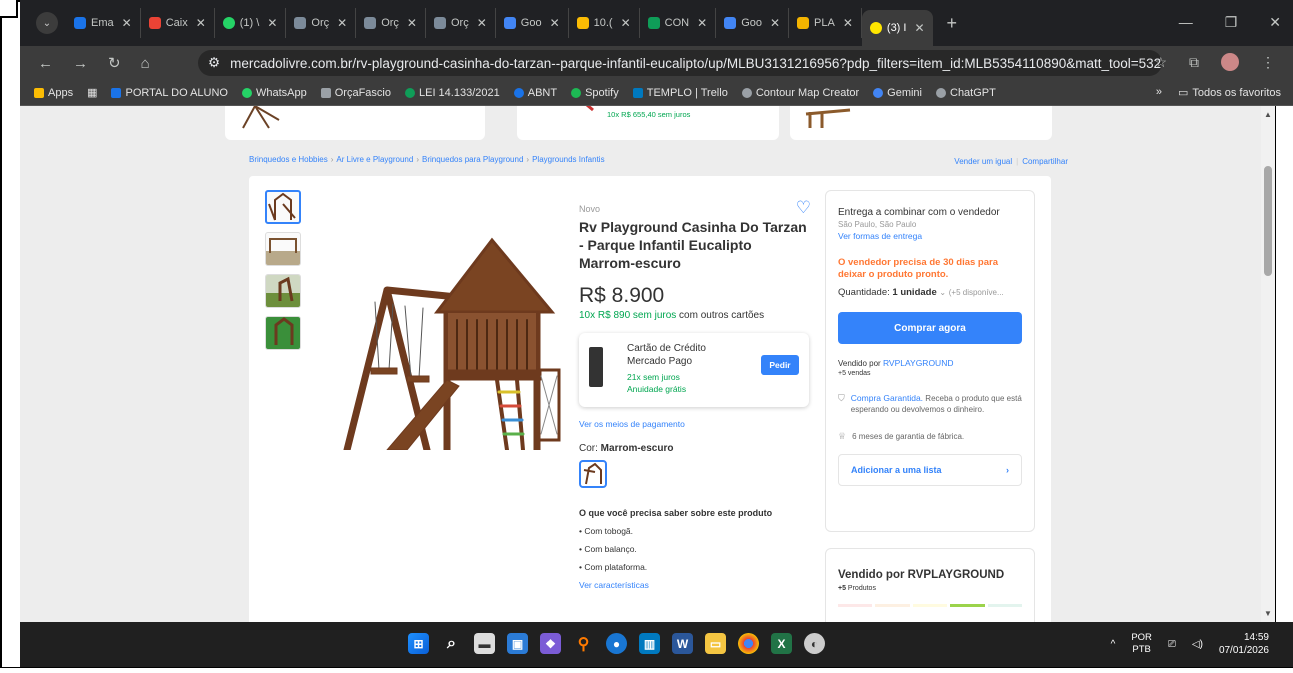  What do you see at coordinates (695, 424) in the screenshot?
I see `payment-methods-link: Ver os meios de pagamento` at bounding box center [695, 424].